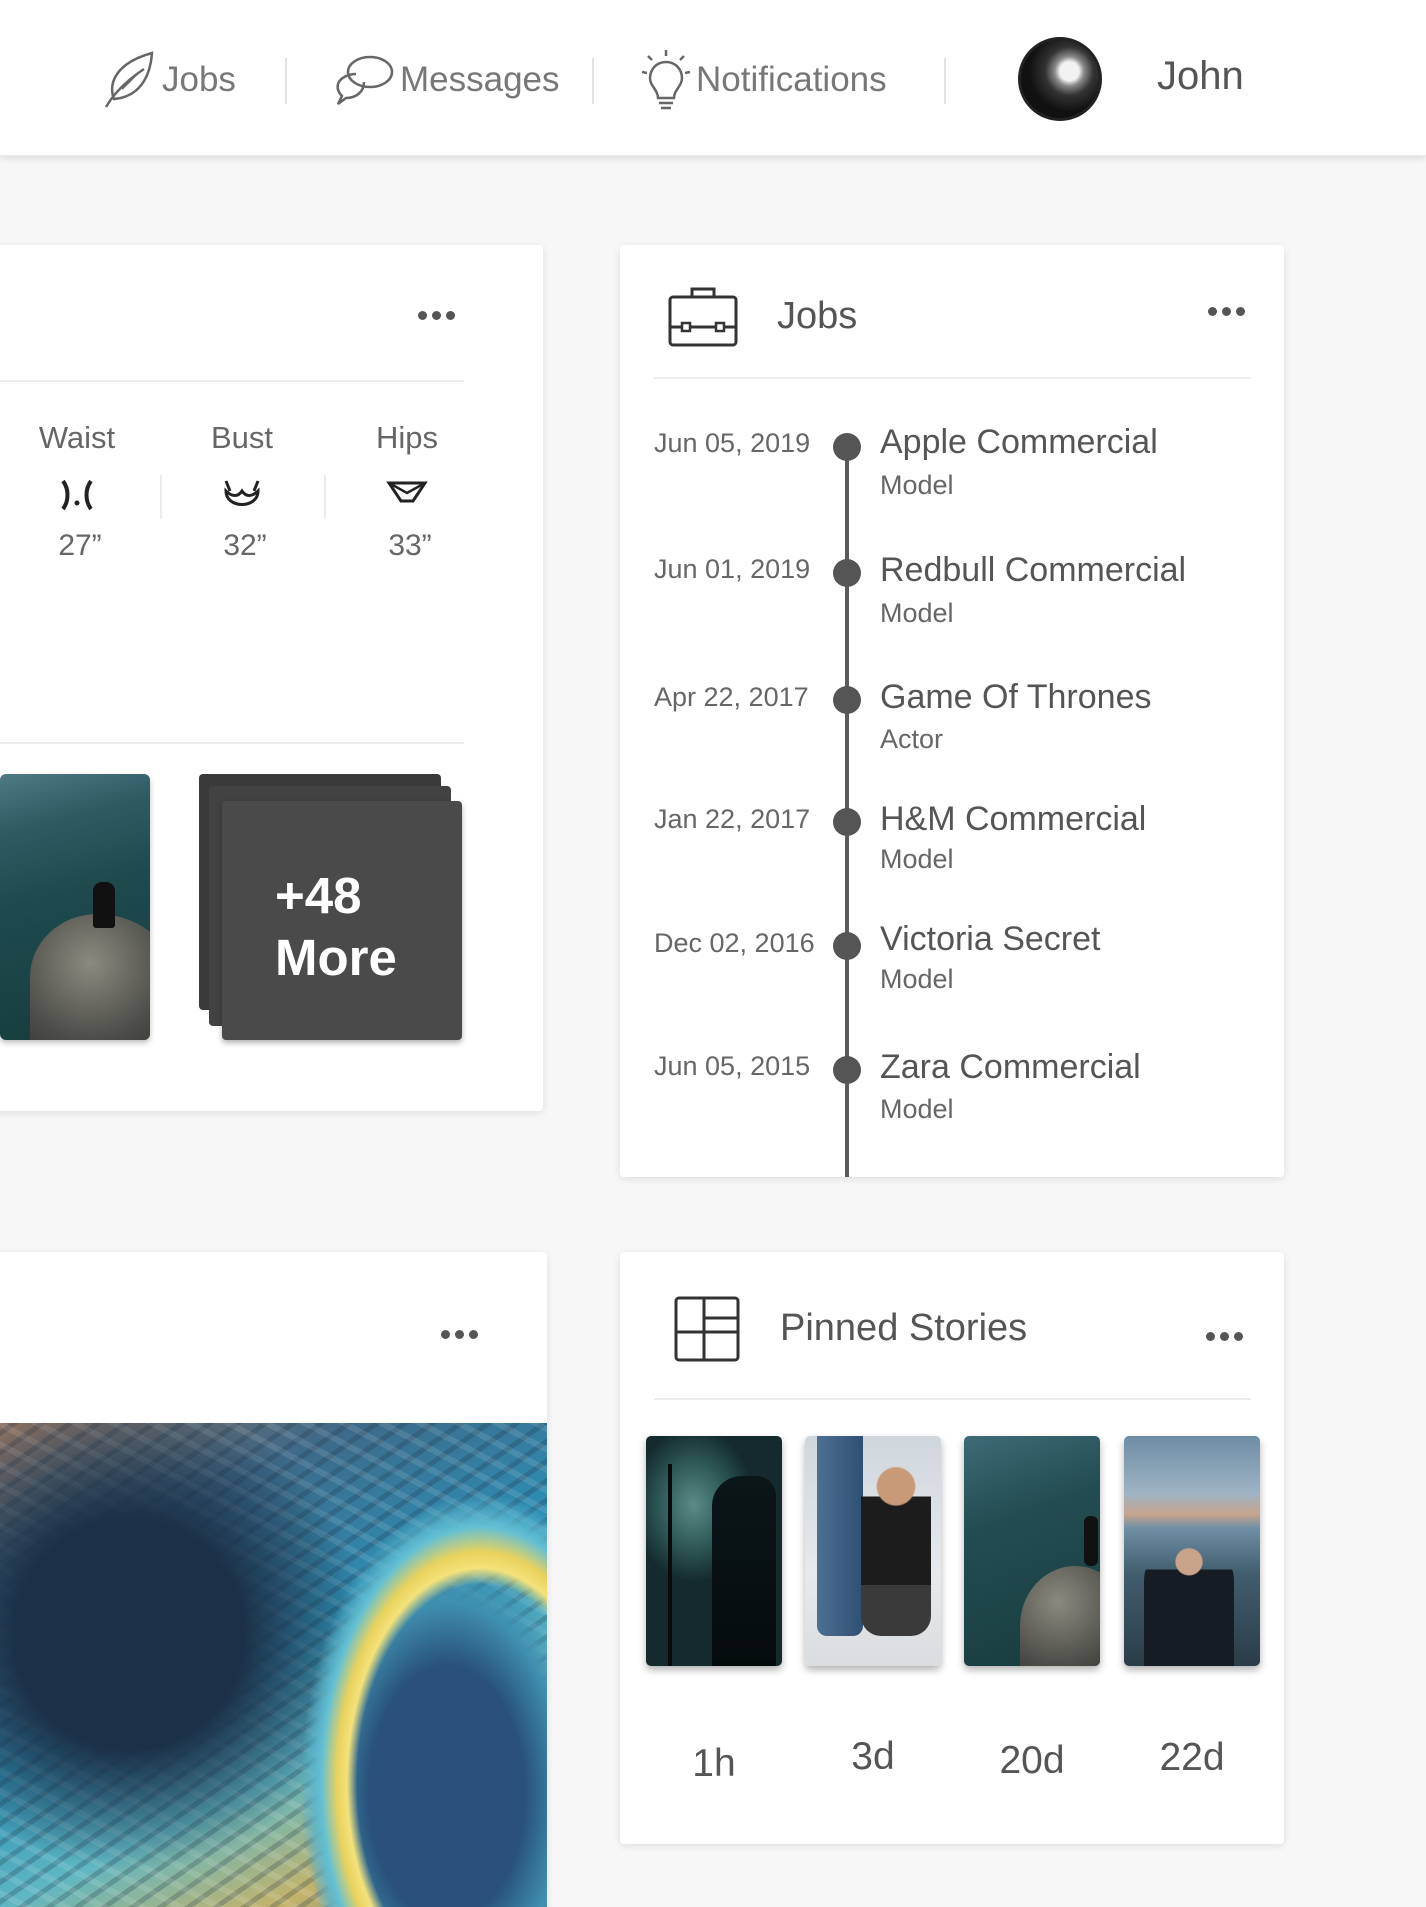 The image size is (1426, 1907). I want to click on nav-messages-label: Messages, so click(480, 79).